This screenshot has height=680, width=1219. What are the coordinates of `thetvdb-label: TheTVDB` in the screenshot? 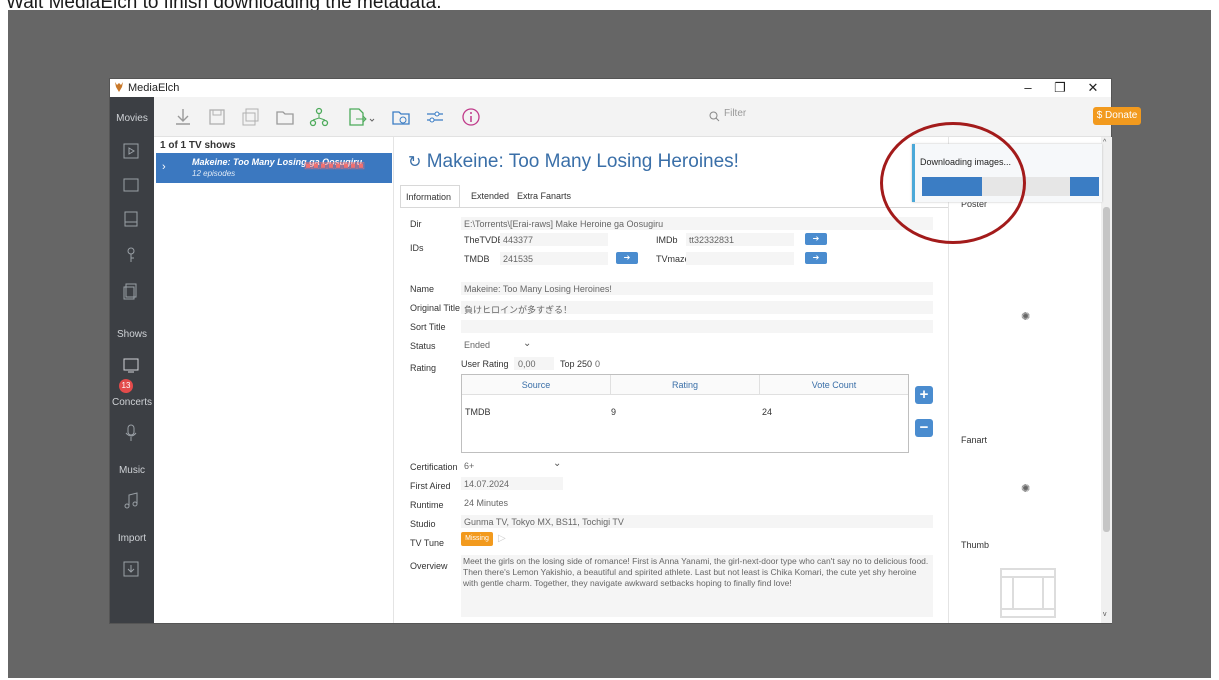 It's located at (484, 240).